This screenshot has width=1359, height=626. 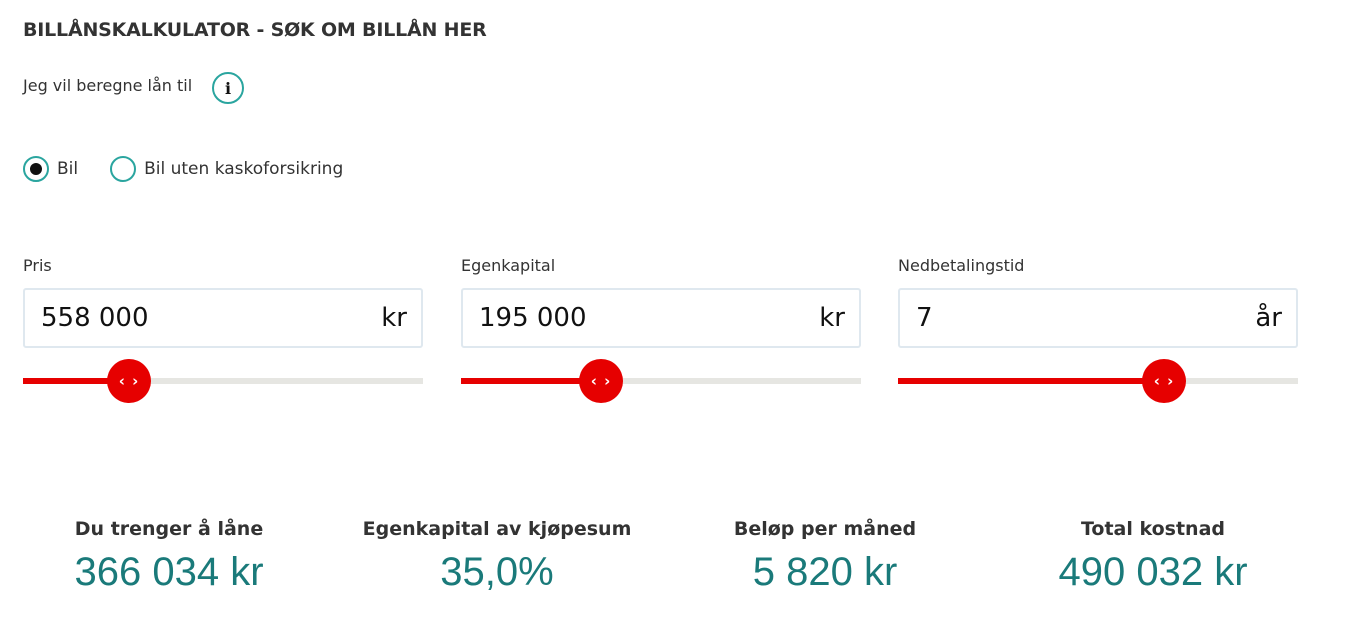 I want to click on field-label: Egenkapital, so click(x=508, y=265).